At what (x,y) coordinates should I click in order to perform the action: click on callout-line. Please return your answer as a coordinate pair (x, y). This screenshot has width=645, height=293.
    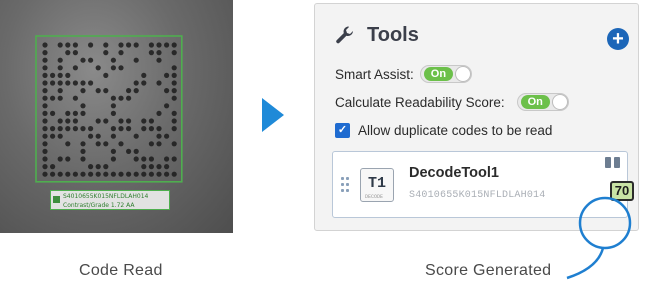
    Looking at the image, I should click on (585, 263).